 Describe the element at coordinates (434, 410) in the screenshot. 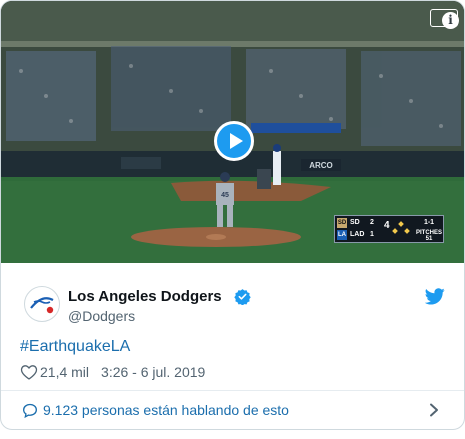

I see `chevron-right-icon` at that location.